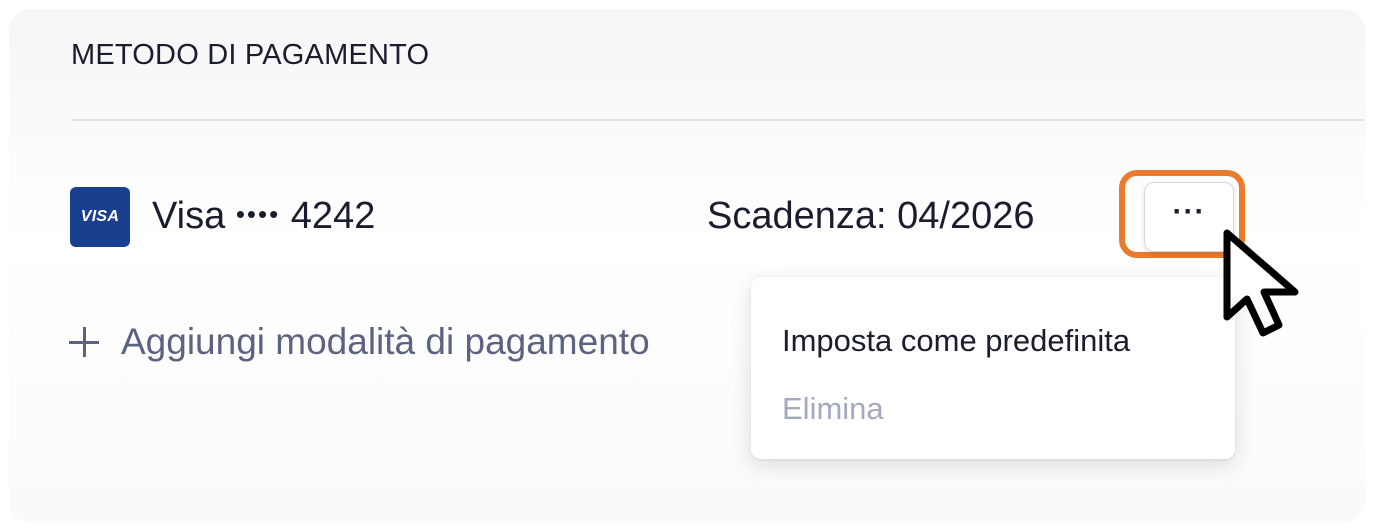  I want to click on card-label: Visa •••• 4242, so click(263, 216).